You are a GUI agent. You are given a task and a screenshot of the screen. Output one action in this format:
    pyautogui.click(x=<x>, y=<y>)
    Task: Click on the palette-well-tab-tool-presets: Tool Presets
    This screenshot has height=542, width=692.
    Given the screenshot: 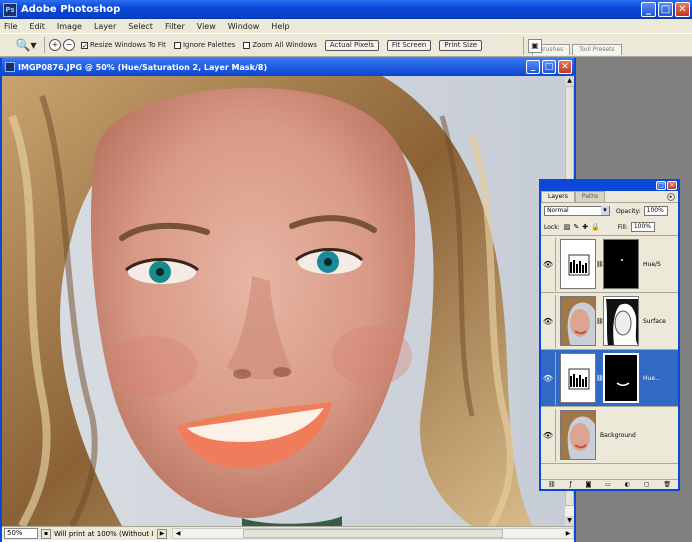 What is the action you would take?
    pyautogui.click(x=597, y=49)
    